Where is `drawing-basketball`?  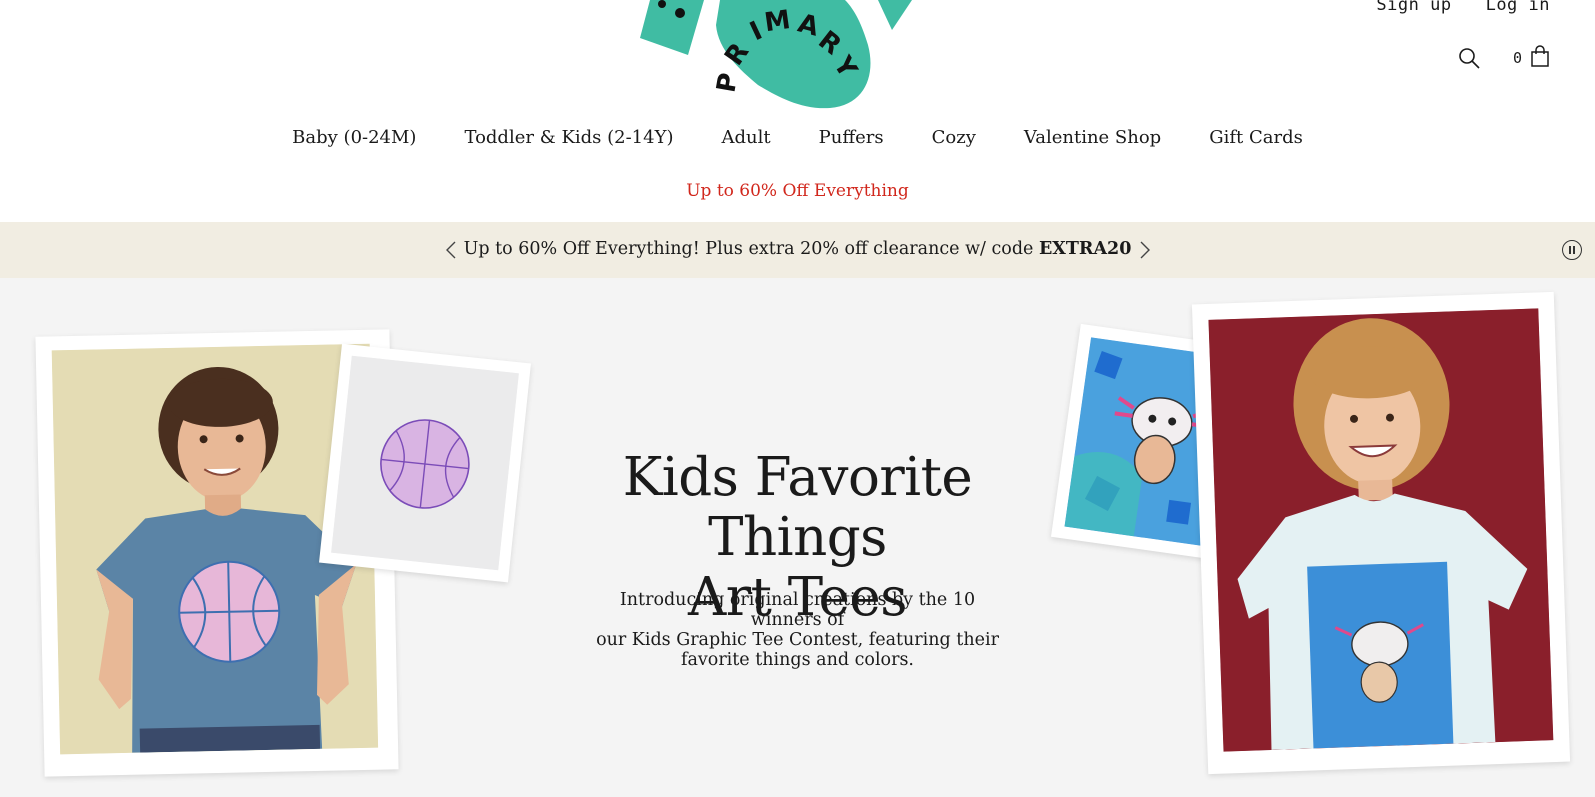
drawing-basketball is located at coordinates (425, 463).